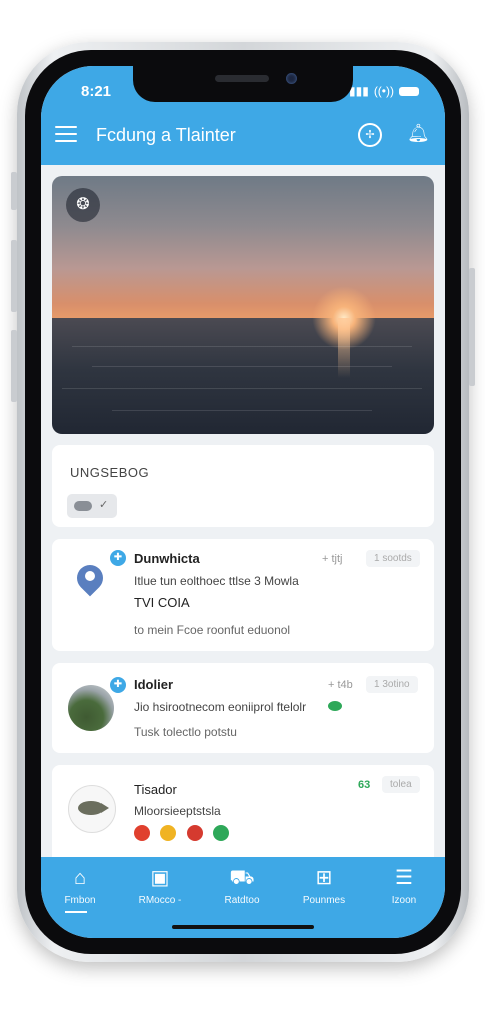 Image resolution: width=485 pixels, height=1024 pixels. Describe the element at coordinates (418, 133) in the screenshot. I see `bell-icon: 🔔︎` at that location.